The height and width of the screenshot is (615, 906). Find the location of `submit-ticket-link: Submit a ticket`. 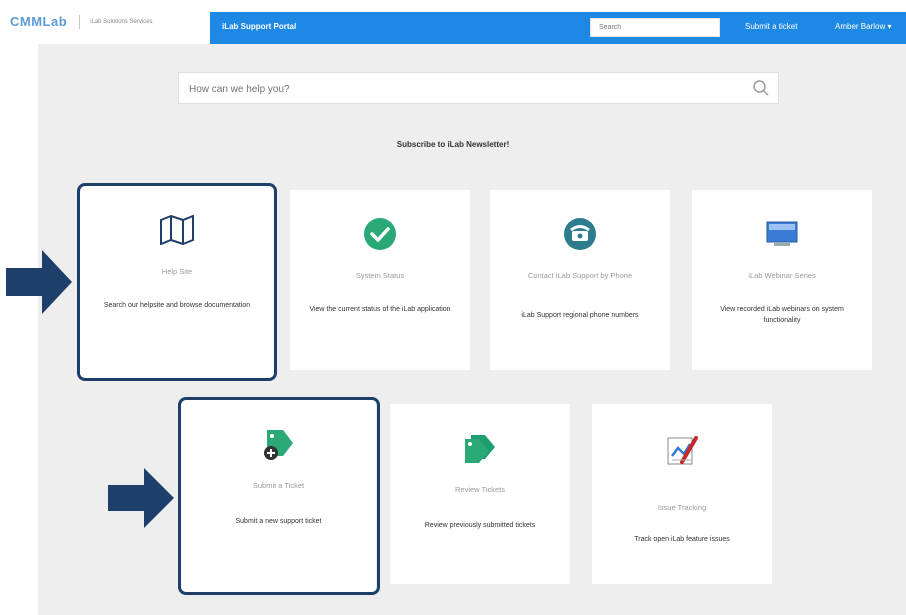

submit-ticket-link: Submit a ticket is located at coordinates (771, 26).